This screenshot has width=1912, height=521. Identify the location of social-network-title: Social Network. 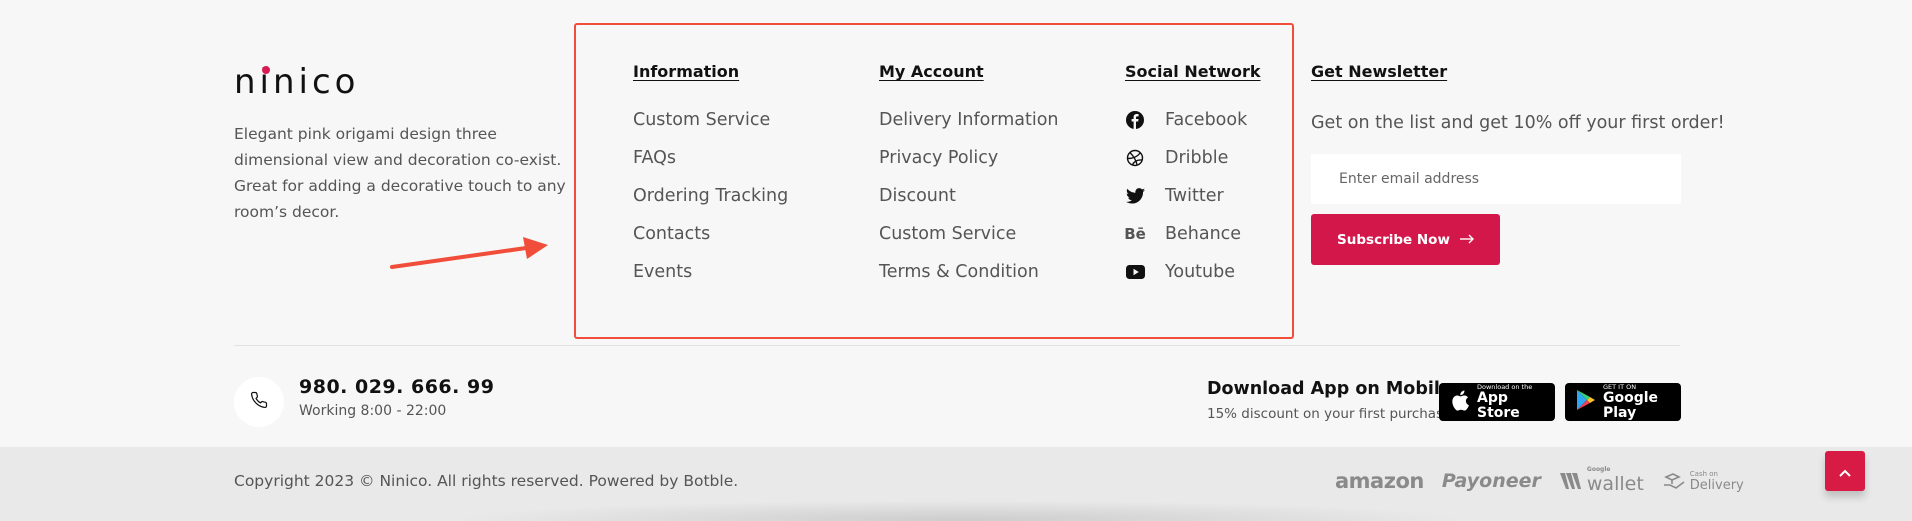
(1193, 71).